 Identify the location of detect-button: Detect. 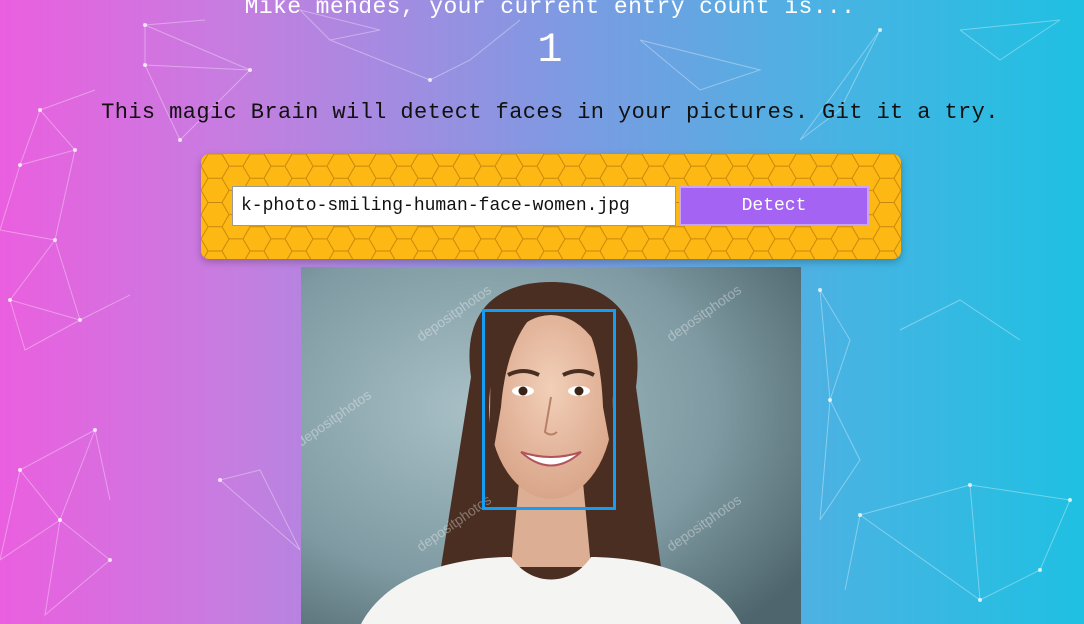
(774, 206).